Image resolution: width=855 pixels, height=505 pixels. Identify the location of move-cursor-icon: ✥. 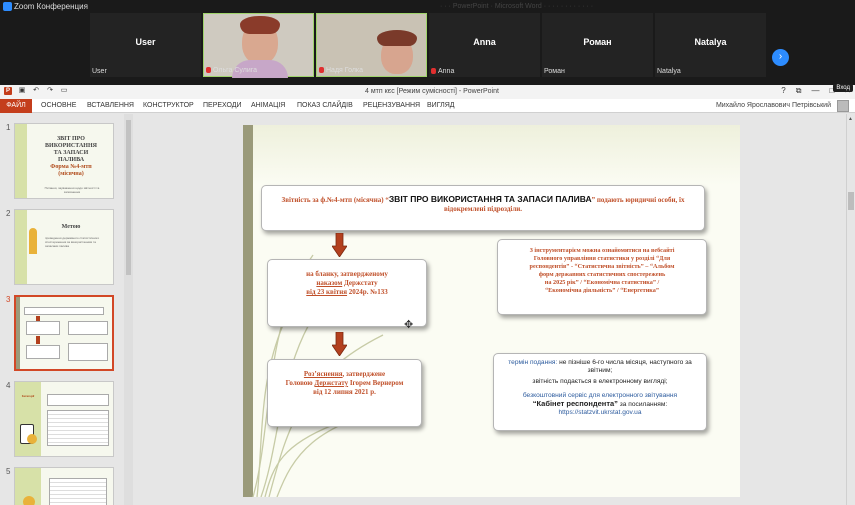
(409, 325).